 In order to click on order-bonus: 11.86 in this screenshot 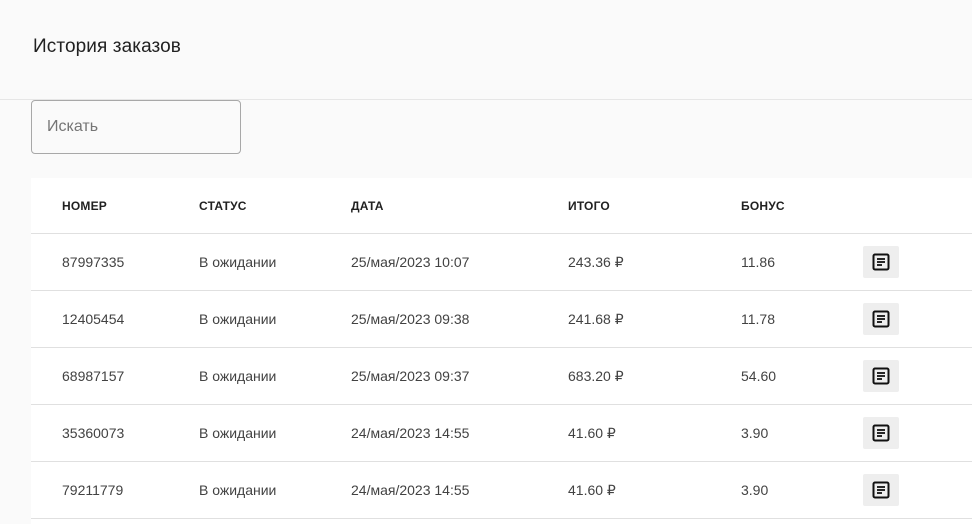, I will do `click(758, 262)`.